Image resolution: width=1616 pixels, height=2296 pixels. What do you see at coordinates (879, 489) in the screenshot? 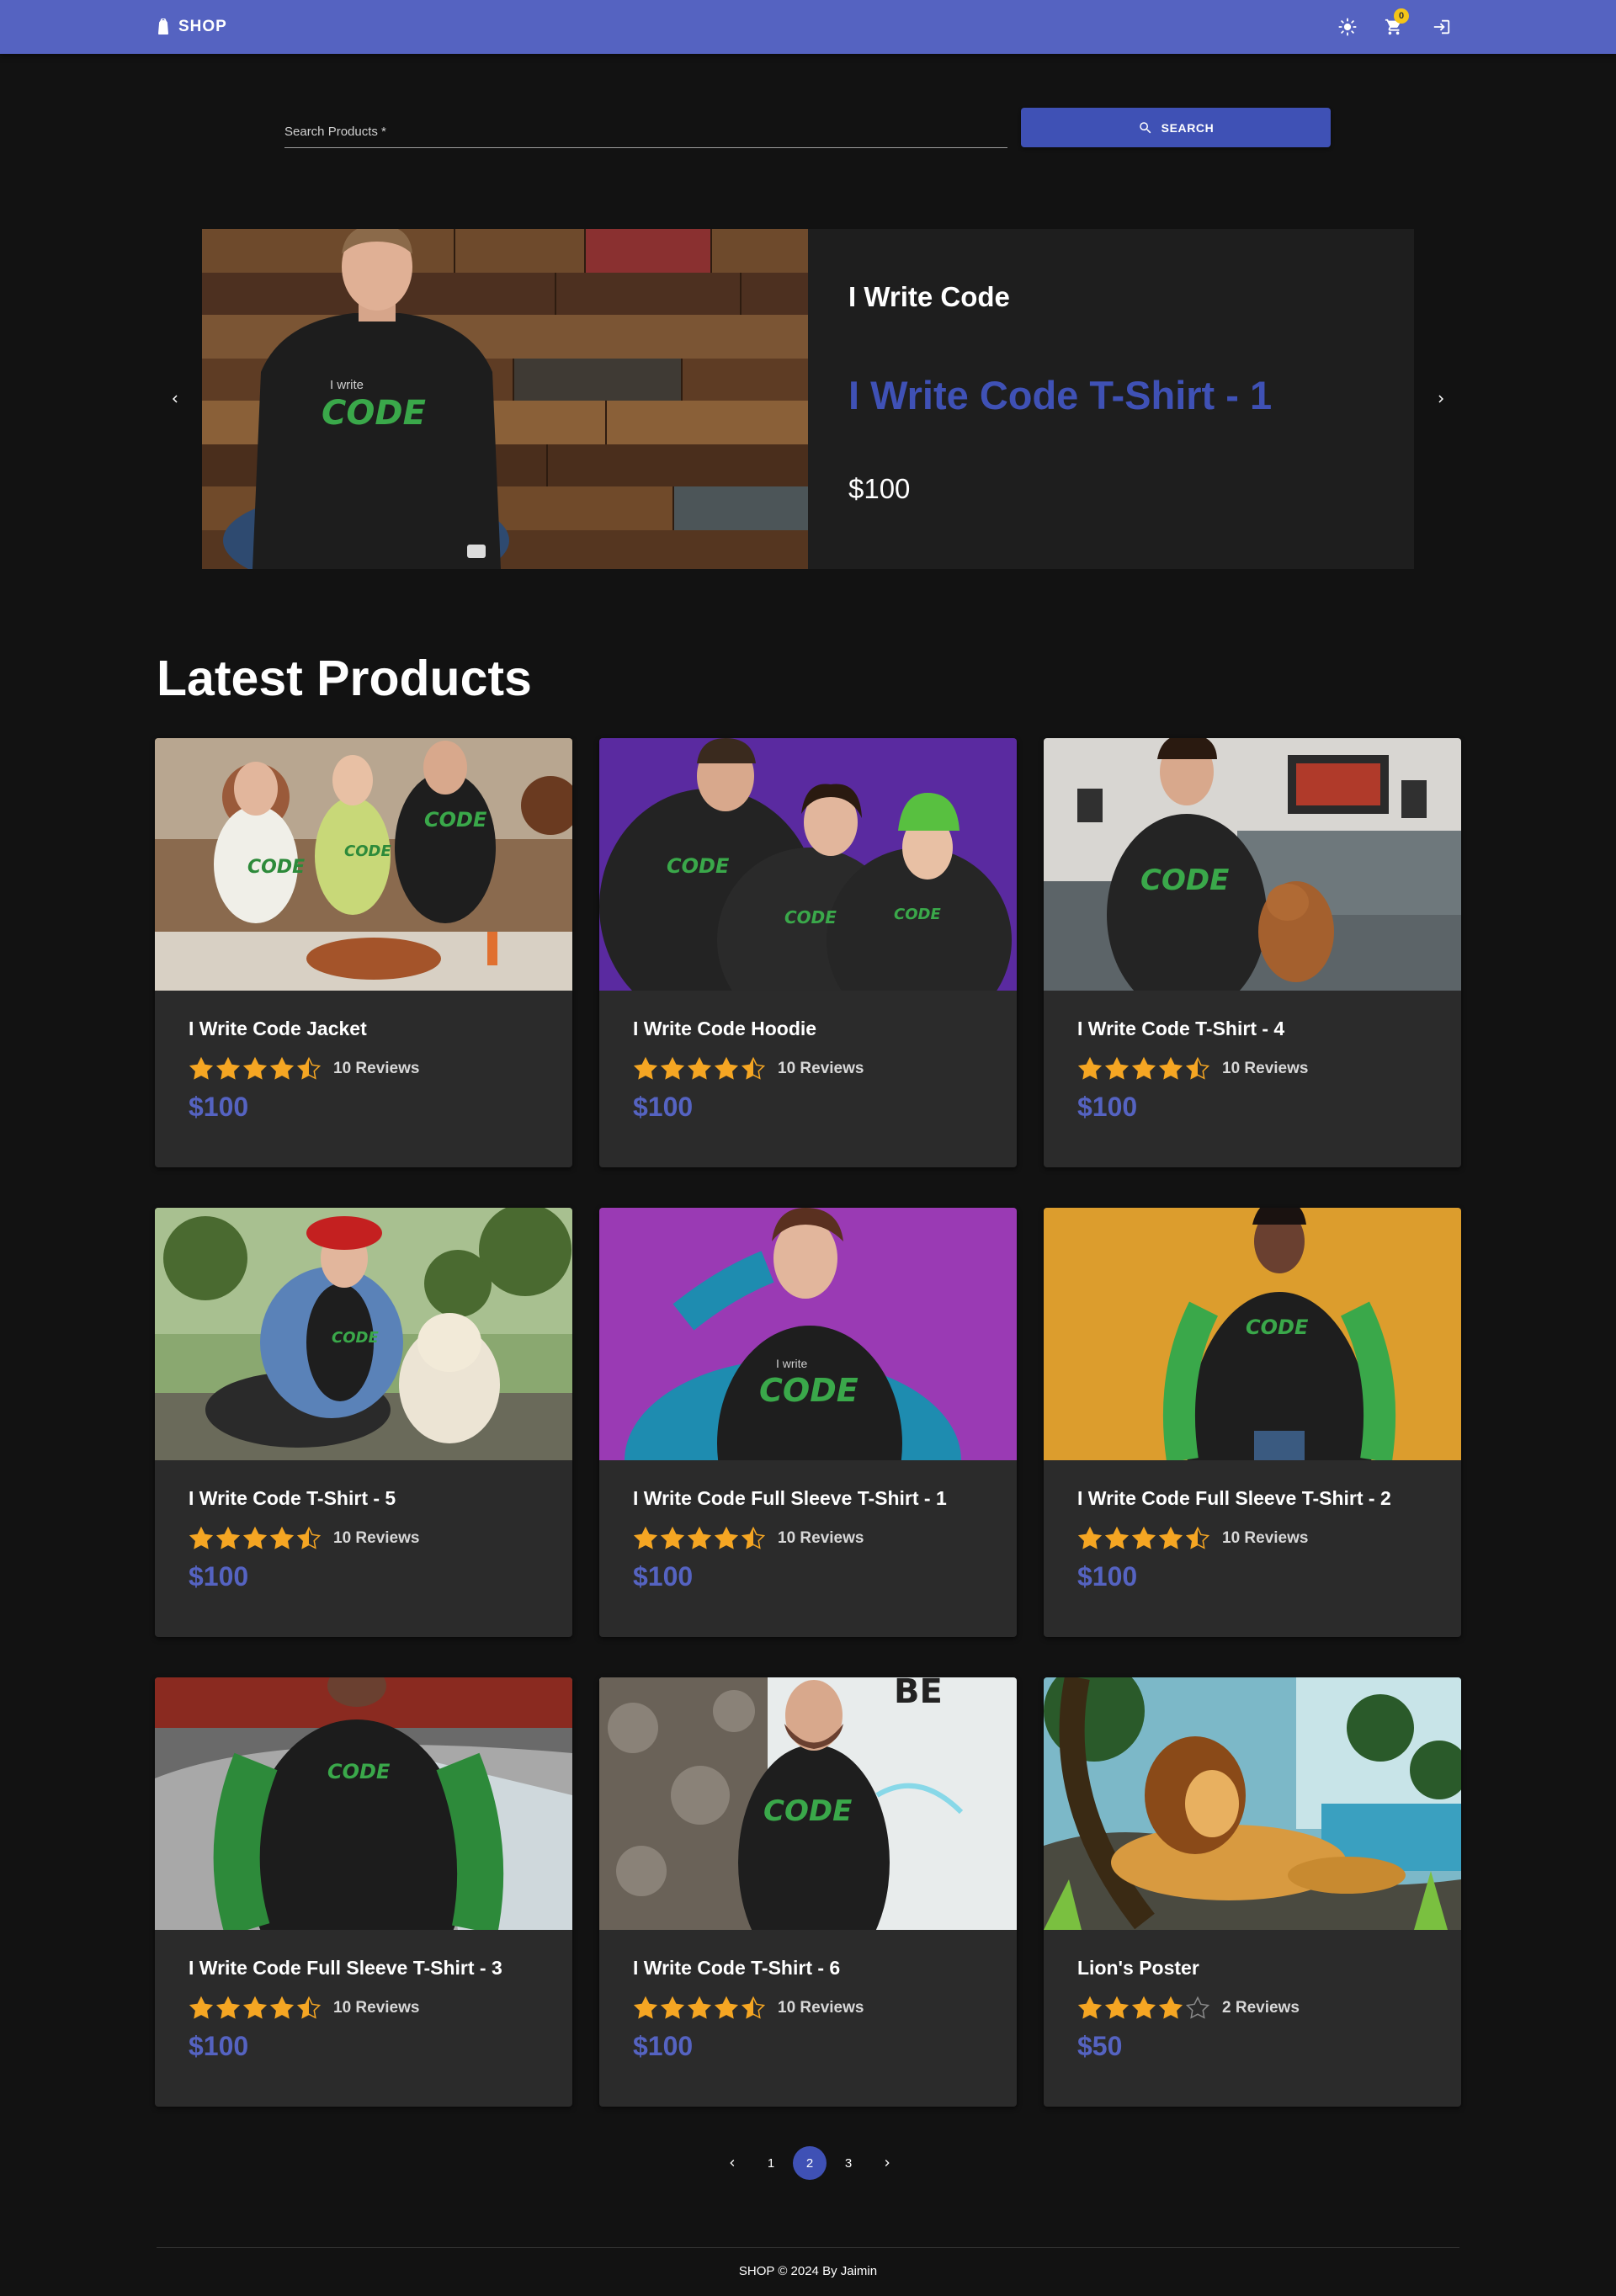
I see `carousel-price: $100` at bounding box center [879, 489].